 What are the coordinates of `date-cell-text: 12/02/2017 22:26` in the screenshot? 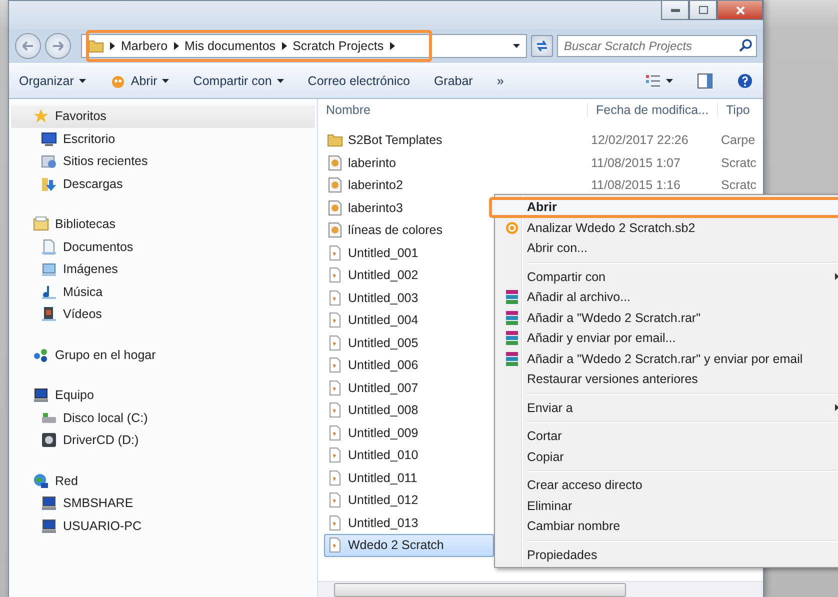 It's located at (640, 140).